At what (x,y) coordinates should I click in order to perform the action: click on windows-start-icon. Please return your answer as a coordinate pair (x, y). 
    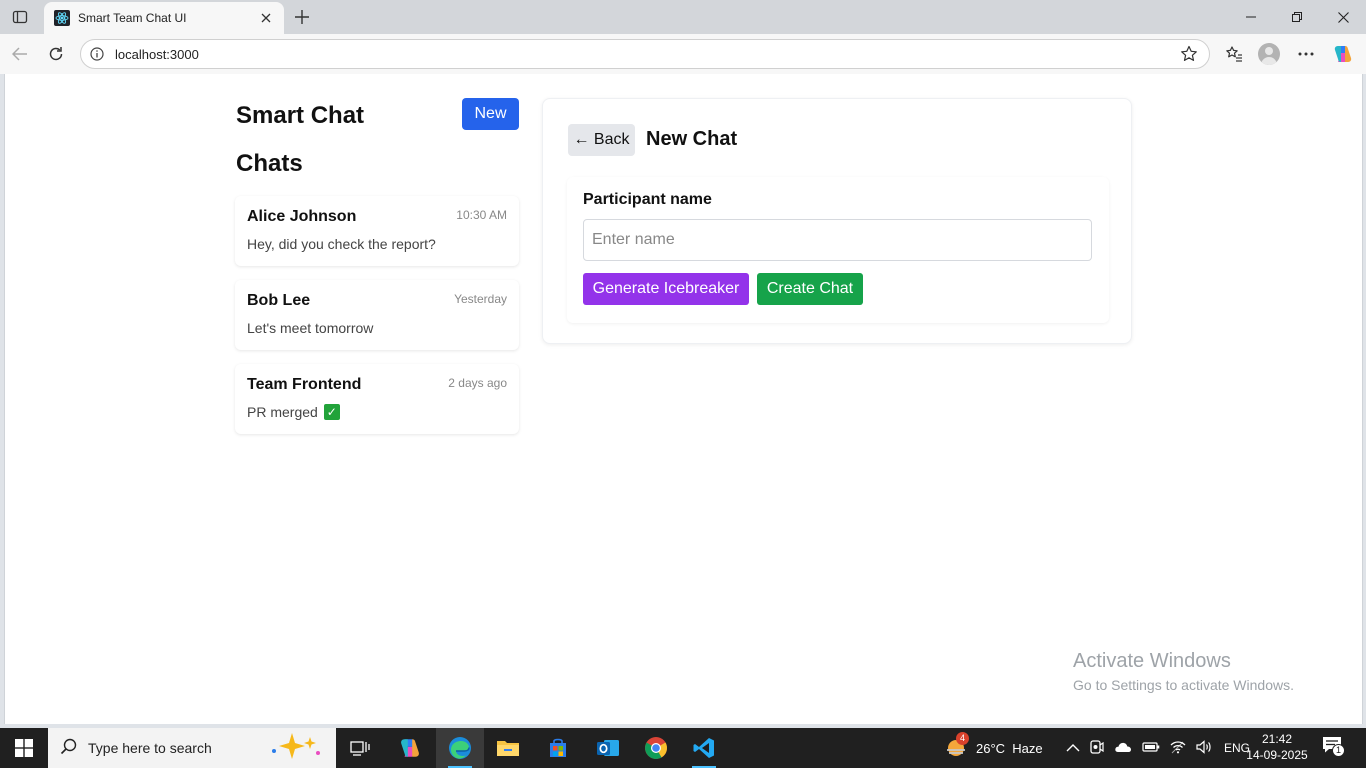
    Looking at the image, I should click on (24, 748).